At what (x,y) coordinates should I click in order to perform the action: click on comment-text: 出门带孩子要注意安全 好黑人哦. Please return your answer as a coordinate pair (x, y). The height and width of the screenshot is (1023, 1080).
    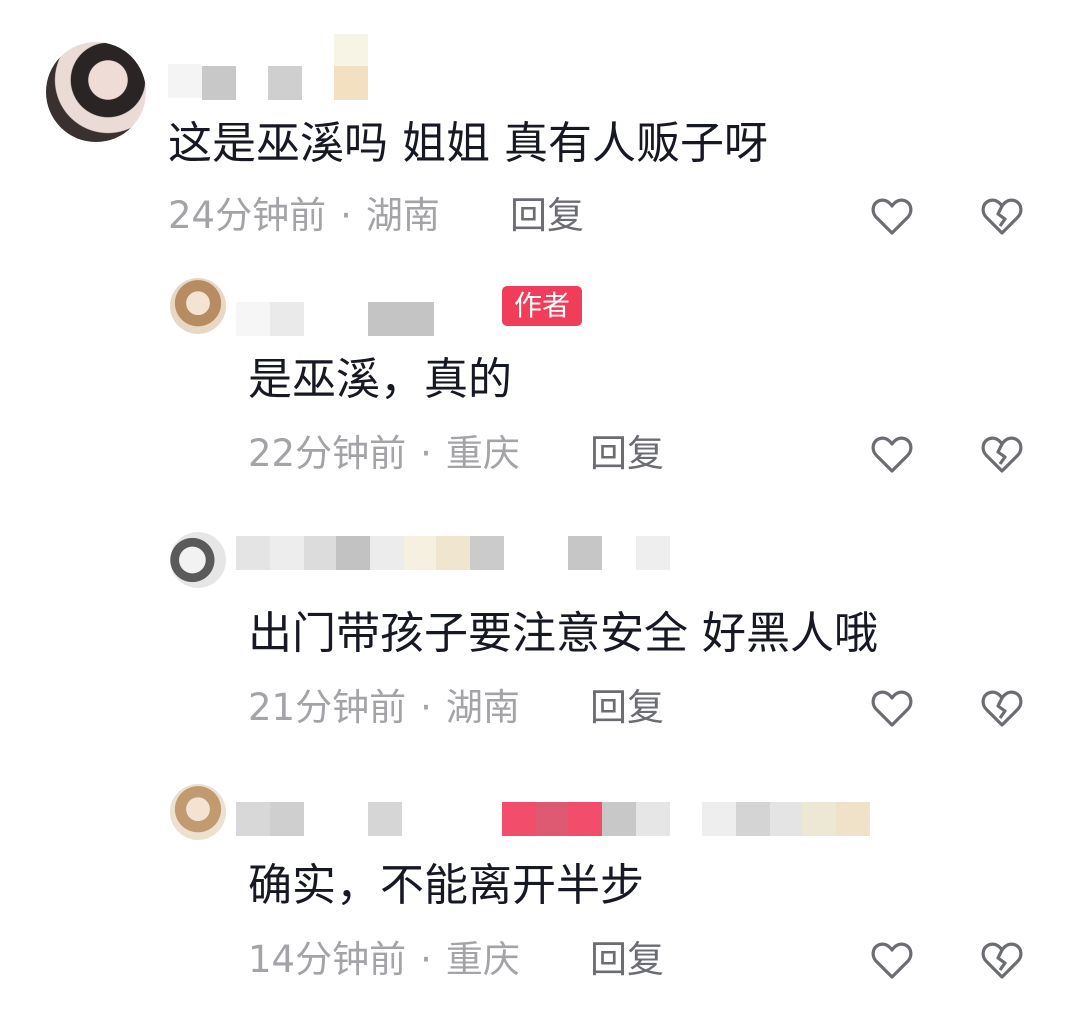
    Looking at the image, I should click on (563, 633).